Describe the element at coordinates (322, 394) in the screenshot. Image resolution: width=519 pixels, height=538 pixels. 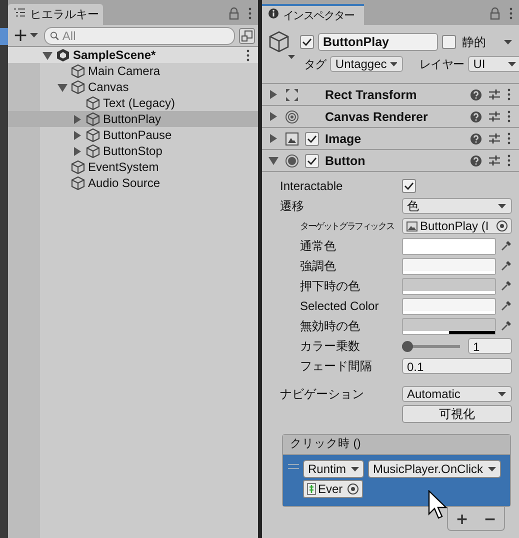
I see `field-label: ナビゲーション` at that location.